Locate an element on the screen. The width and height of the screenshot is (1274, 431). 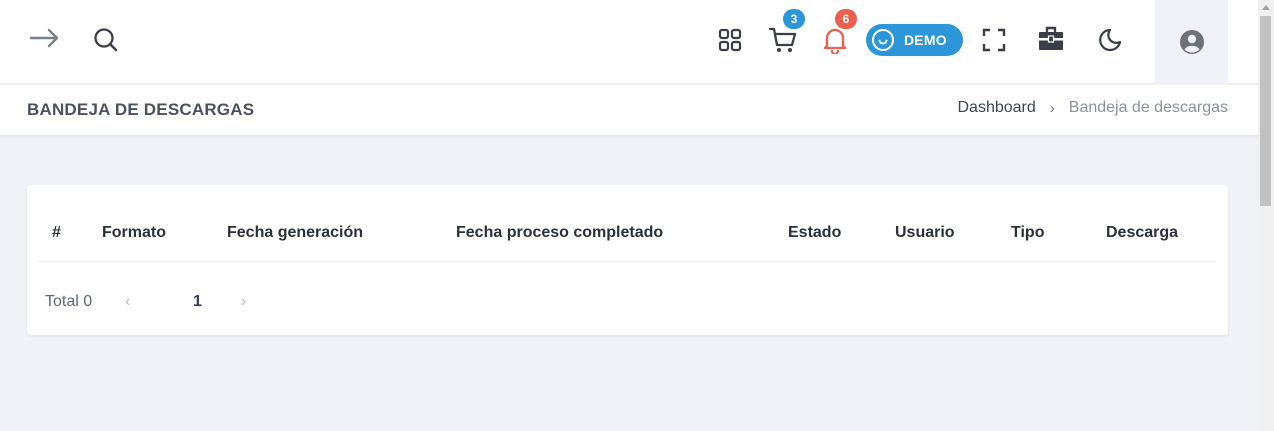
bell-icon is located at coordinates (835, 41).